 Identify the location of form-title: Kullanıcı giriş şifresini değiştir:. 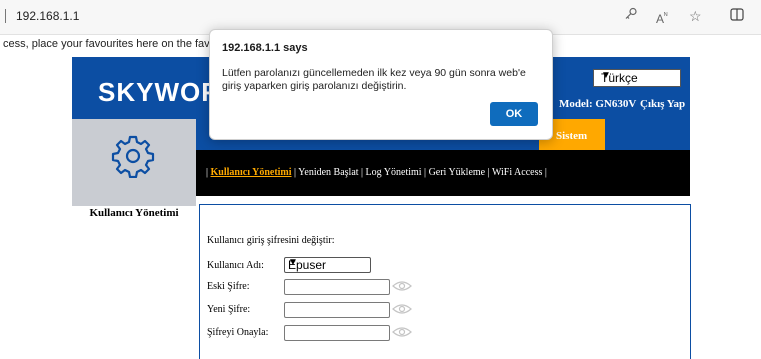
(271, 240).